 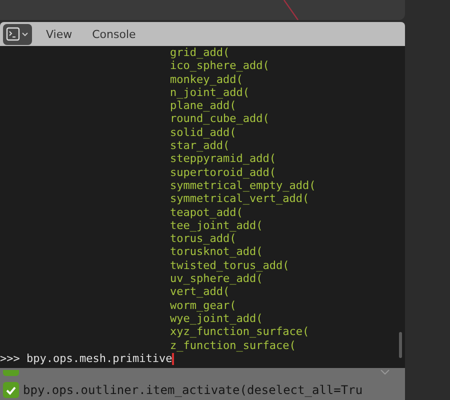 I want to click on completion-line: worm_gear(, so click(x=203, y=305).